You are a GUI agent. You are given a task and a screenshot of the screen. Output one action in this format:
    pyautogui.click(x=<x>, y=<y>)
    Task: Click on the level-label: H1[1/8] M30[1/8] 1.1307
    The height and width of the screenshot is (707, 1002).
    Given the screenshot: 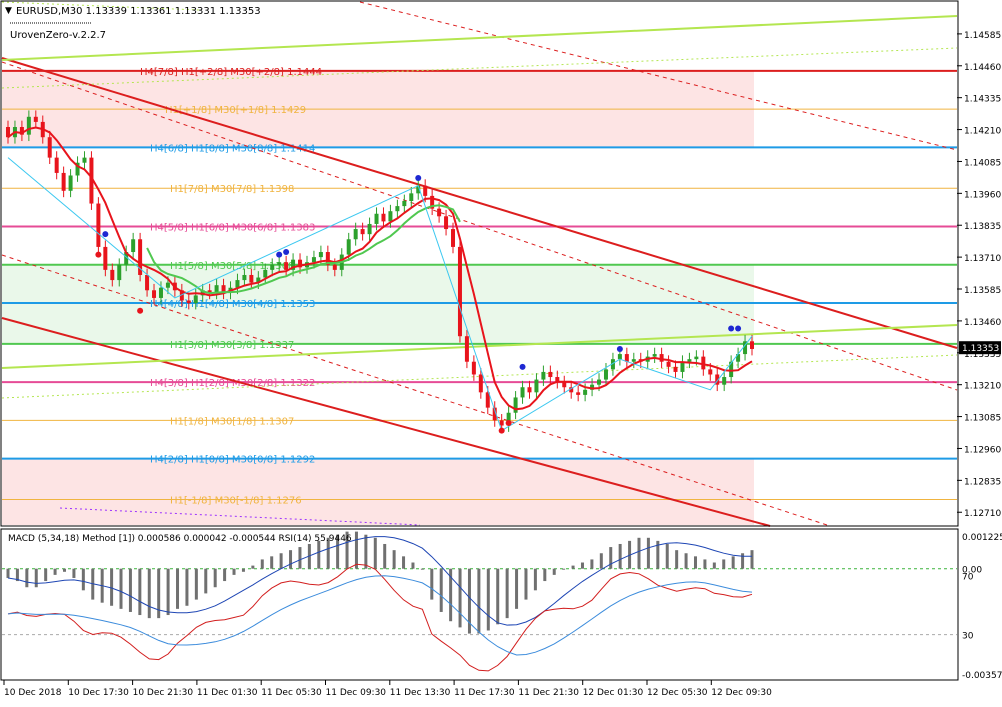 What is the action you would take?
    pyautogui.click(x=232, y=421)
    